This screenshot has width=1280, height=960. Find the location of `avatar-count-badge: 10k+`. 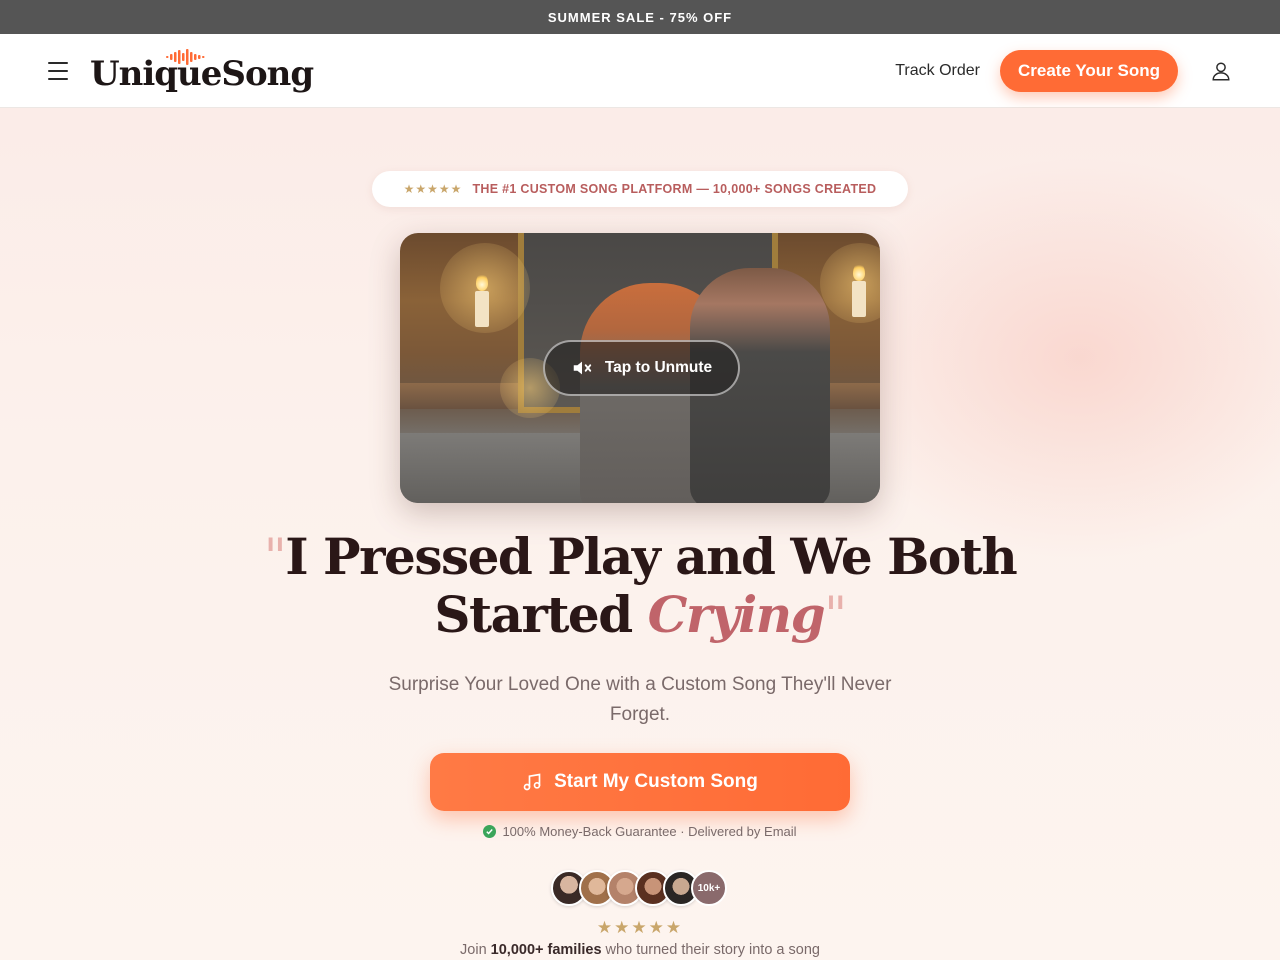

avatar-count-badge: 10k+ is located at coordinates (709, 888).